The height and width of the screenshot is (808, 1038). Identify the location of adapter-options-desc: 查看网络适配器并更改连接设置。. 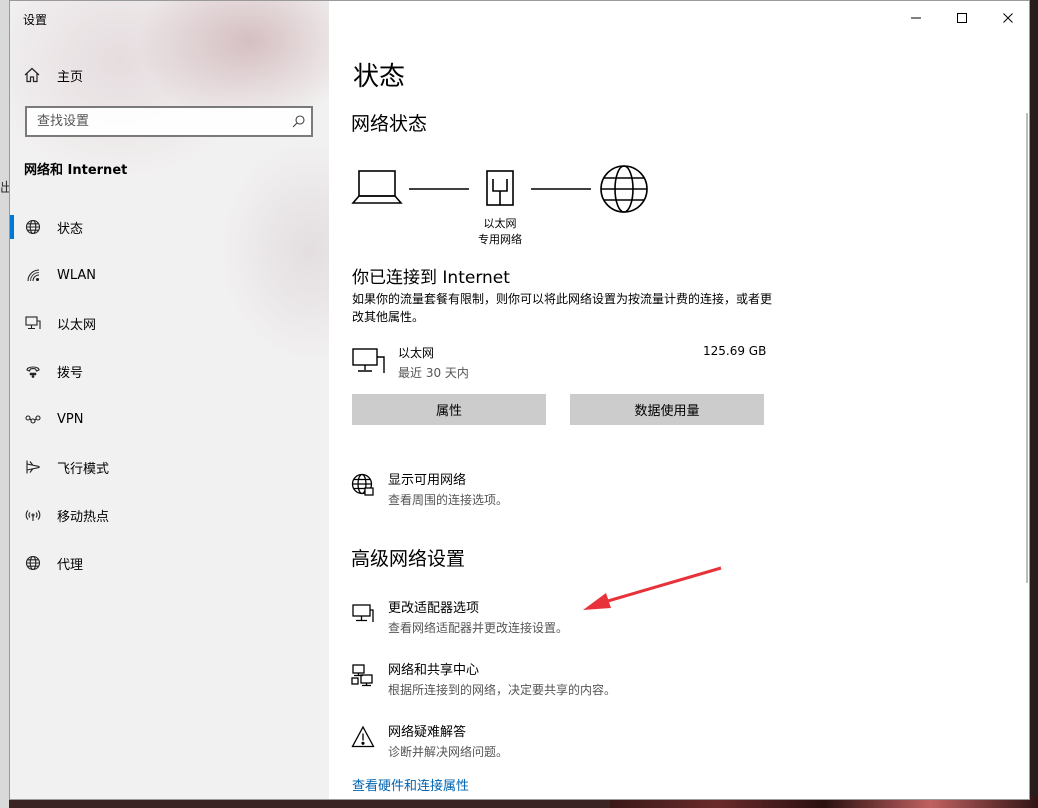
(478, 628).